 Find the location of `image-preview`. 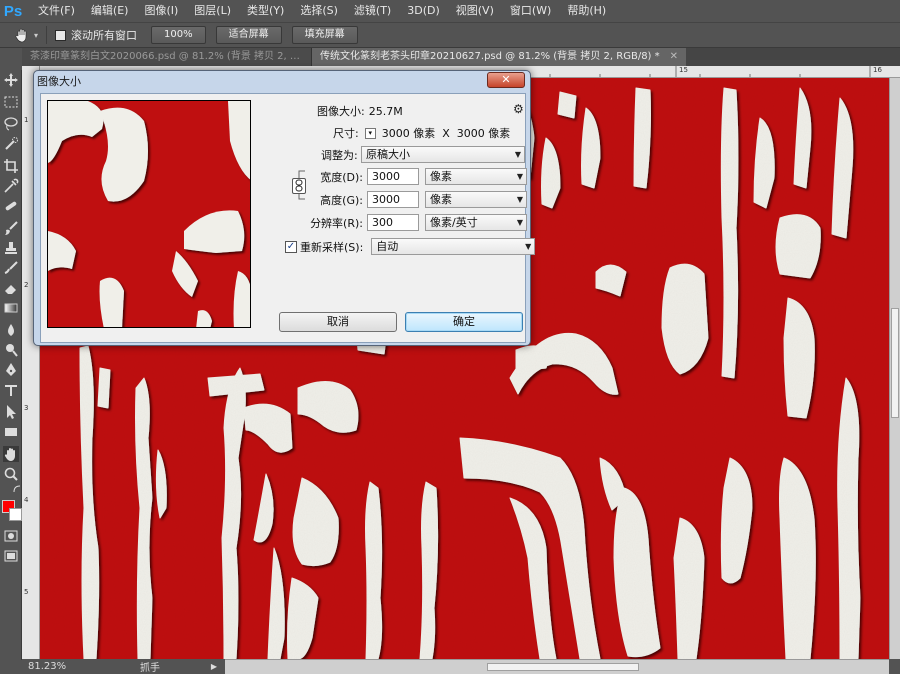

image-preview is located at coordinates (149, 214).